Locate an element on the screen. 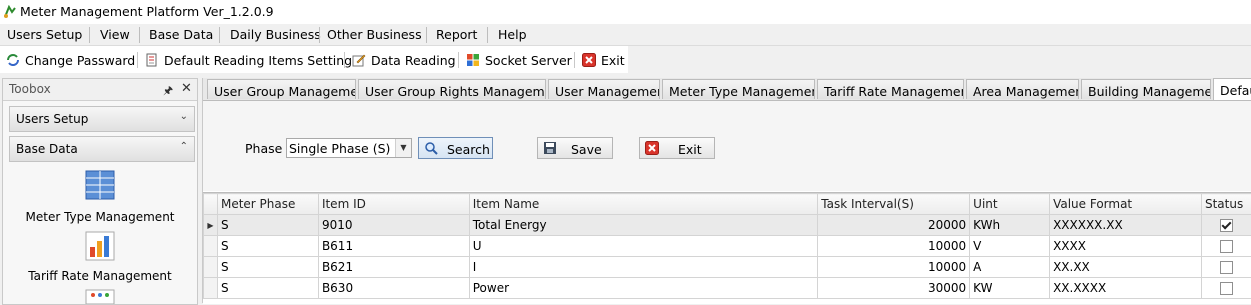  cell-task-interval: 30000 is located at coordinates (894, 288).